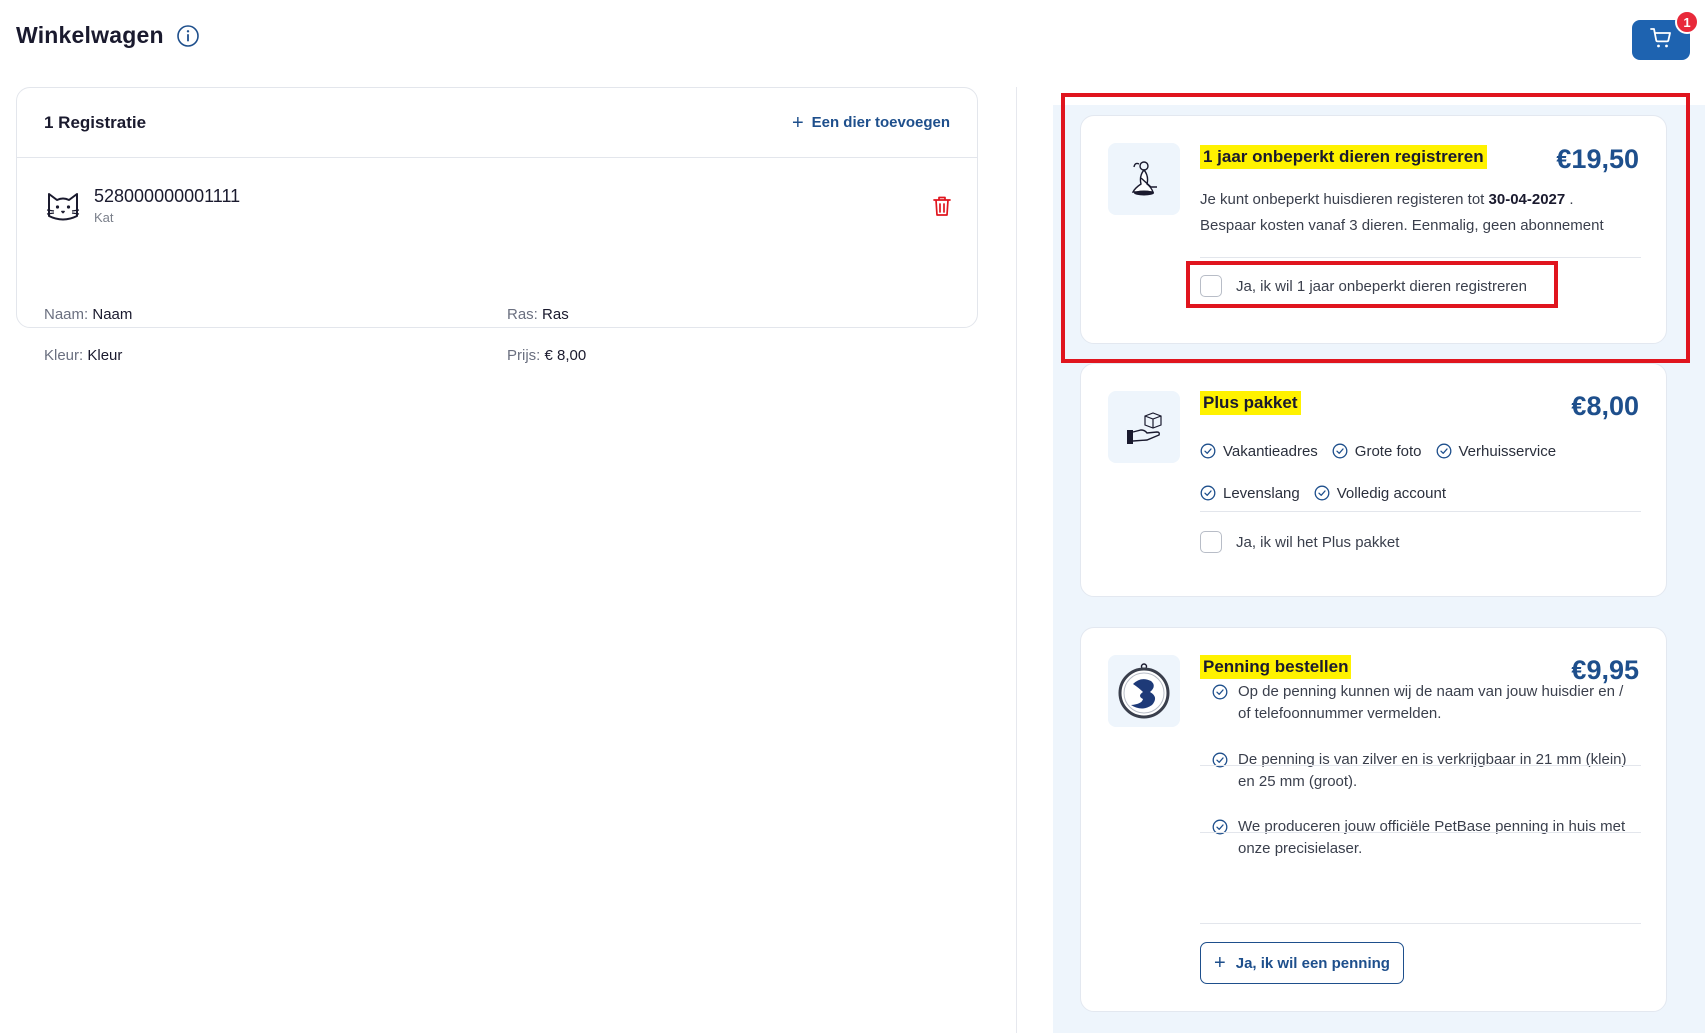  I want to click on annotation-frame-offer, so click(1375, 228).